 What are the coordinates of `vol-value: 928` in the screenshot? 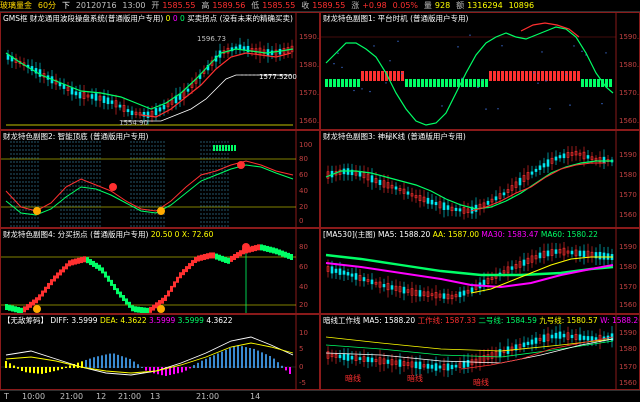 It's located at (442, 5).